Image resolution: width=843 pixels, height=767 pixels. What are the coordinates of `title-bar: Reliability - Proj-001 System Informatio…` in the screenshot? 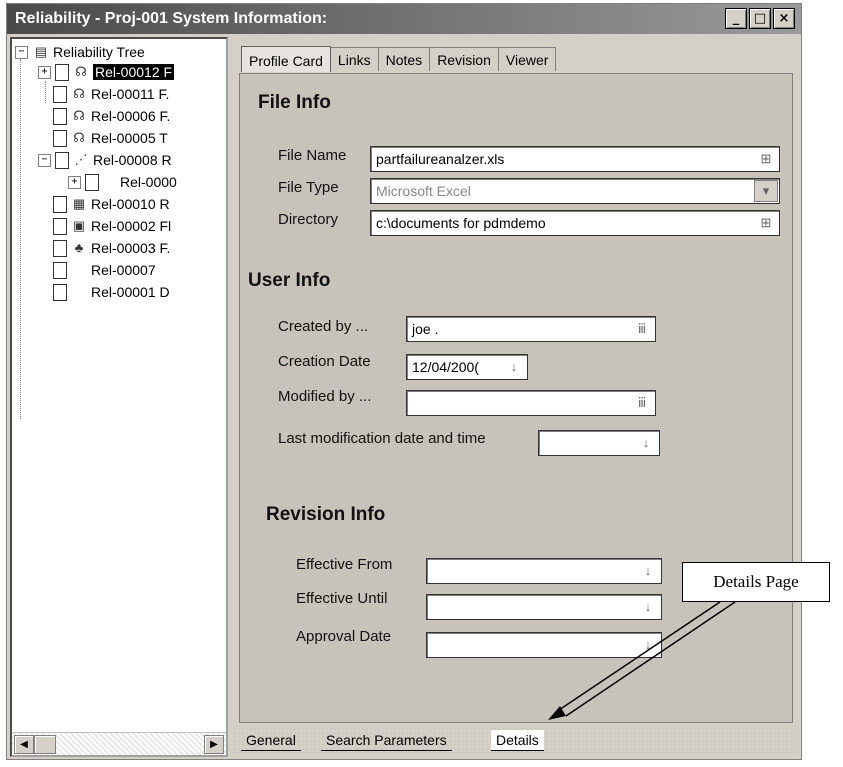 It's located at (404, 19).